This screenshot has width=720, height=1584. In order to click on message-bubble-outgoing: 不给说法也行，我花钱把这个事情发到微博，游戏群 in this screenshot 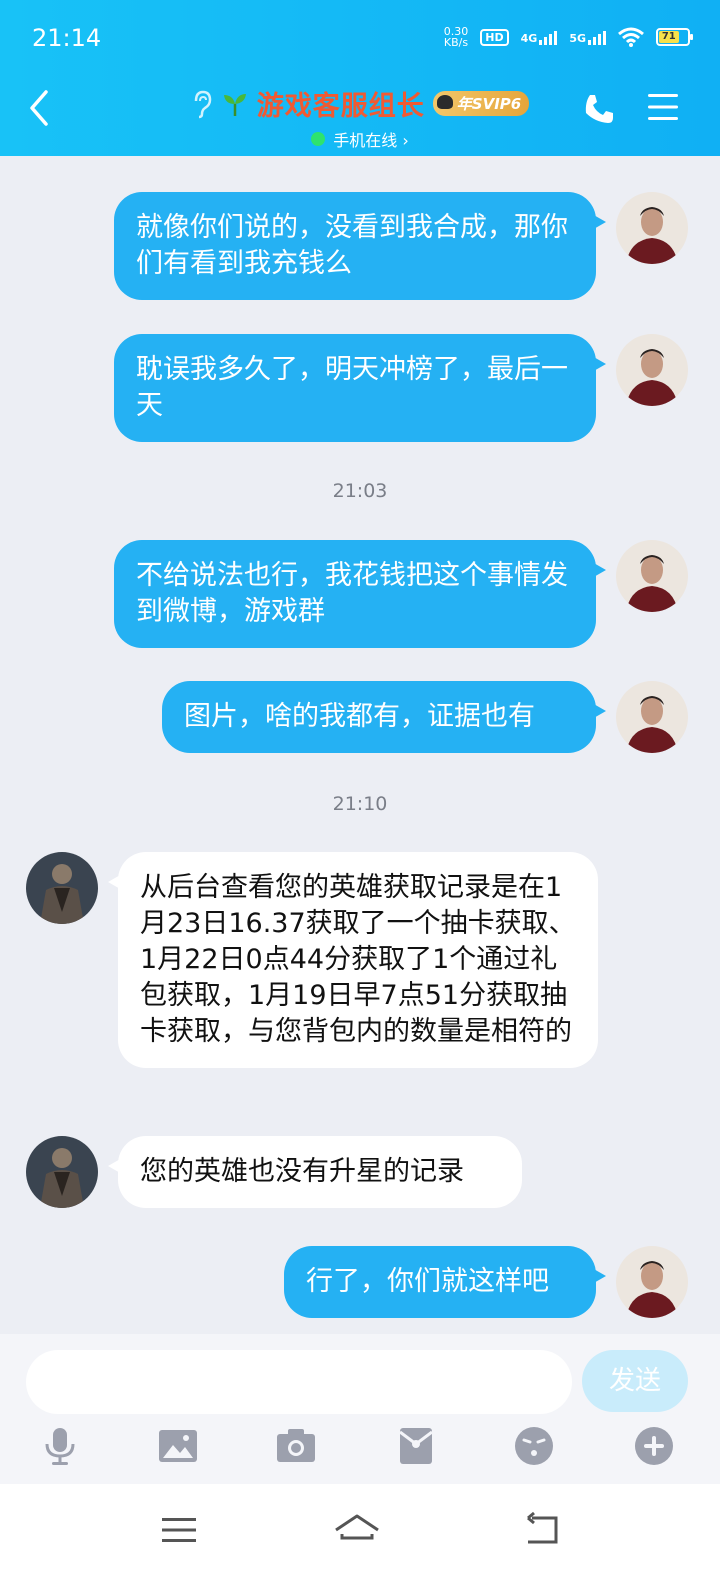, I will do `click(360, 594)`.